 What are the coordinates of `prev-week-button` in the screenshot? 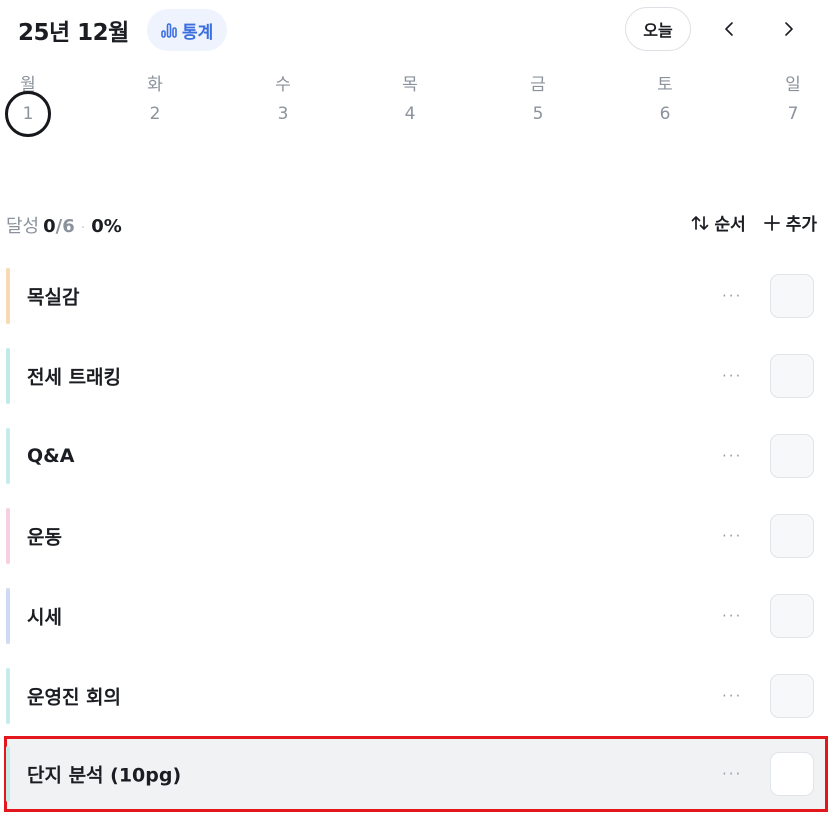 It's located at (730, 29).